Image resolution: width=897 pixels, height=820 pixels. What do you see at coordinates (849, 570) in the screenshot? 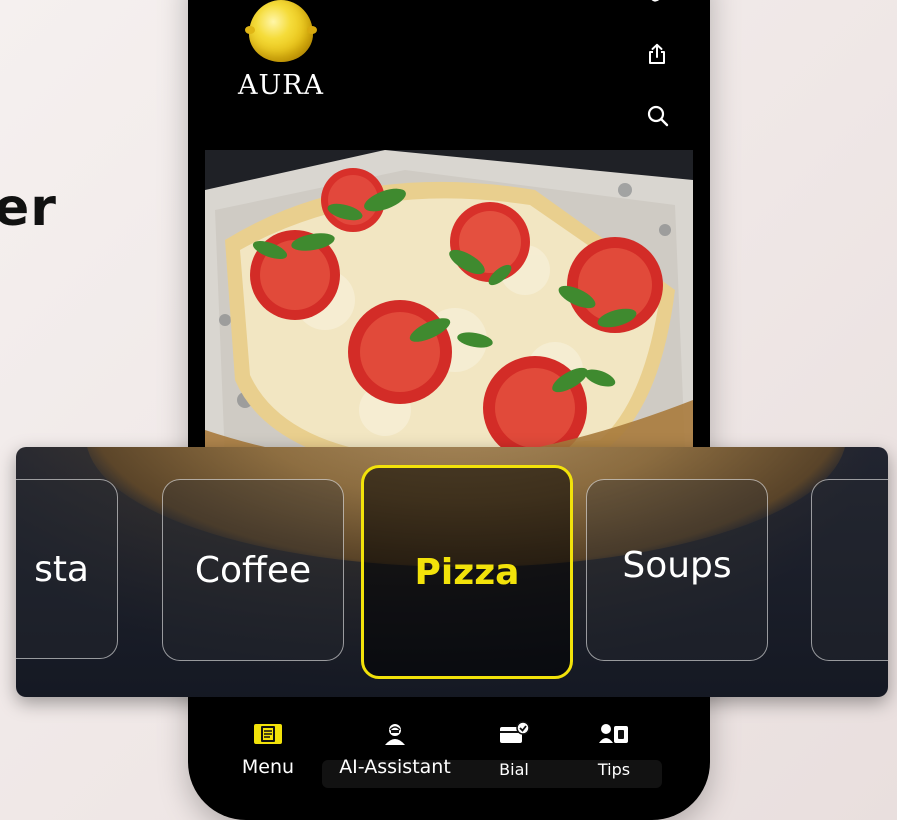
I see `category-tile-next` at bounding box center [849, 570].